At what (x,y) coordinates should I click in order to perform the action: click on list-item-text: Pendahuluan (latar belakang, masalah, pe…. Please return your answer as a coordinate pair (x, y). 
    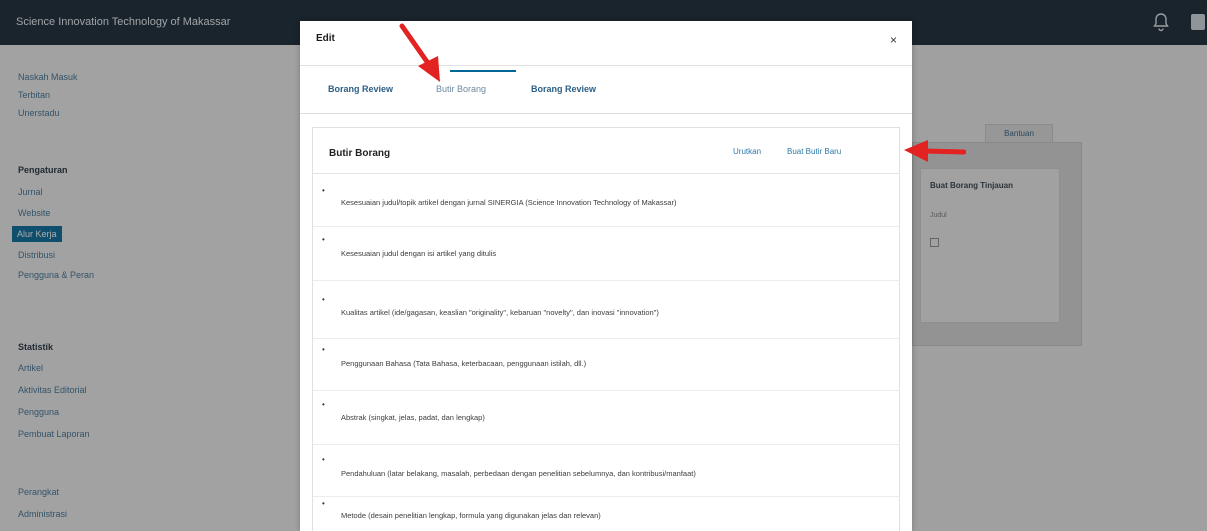
    Looking at the image, I should click on (518, 473).